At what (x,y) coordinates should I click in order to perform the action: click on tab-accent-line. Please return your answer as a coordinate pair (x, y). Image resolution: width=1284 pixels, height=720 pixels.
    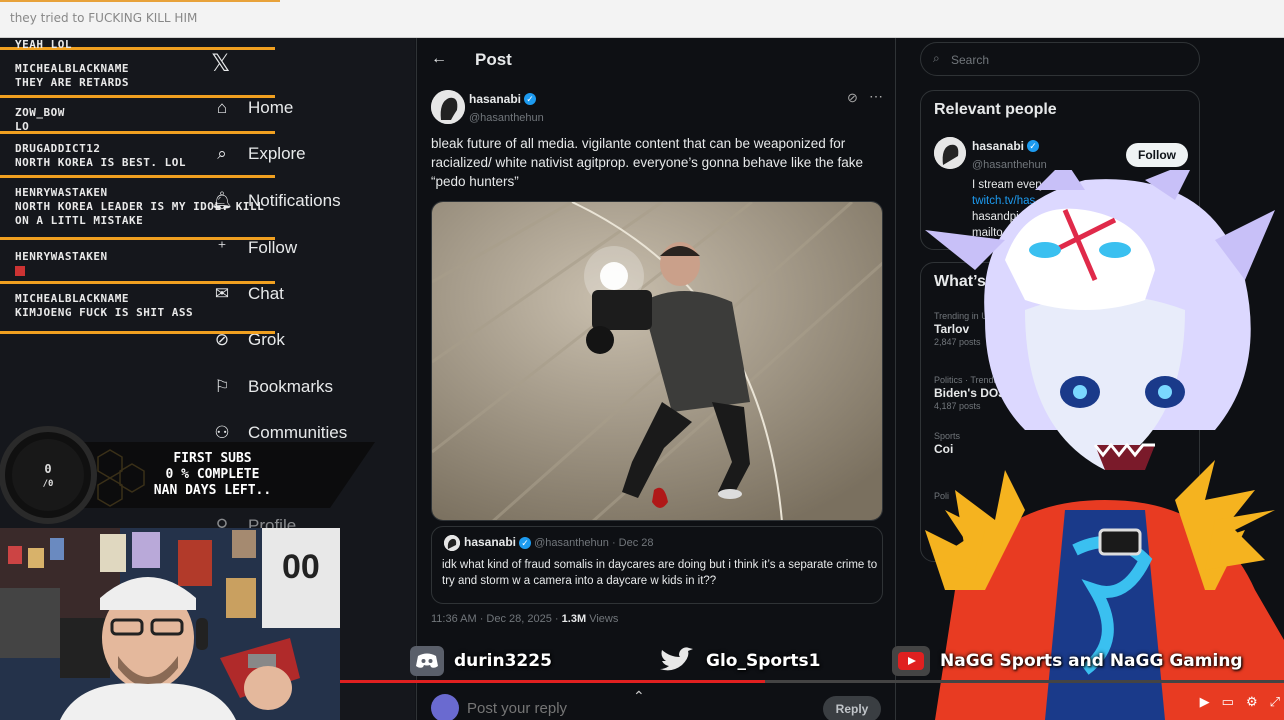
    Looking at the image, I should click on (140, 1).